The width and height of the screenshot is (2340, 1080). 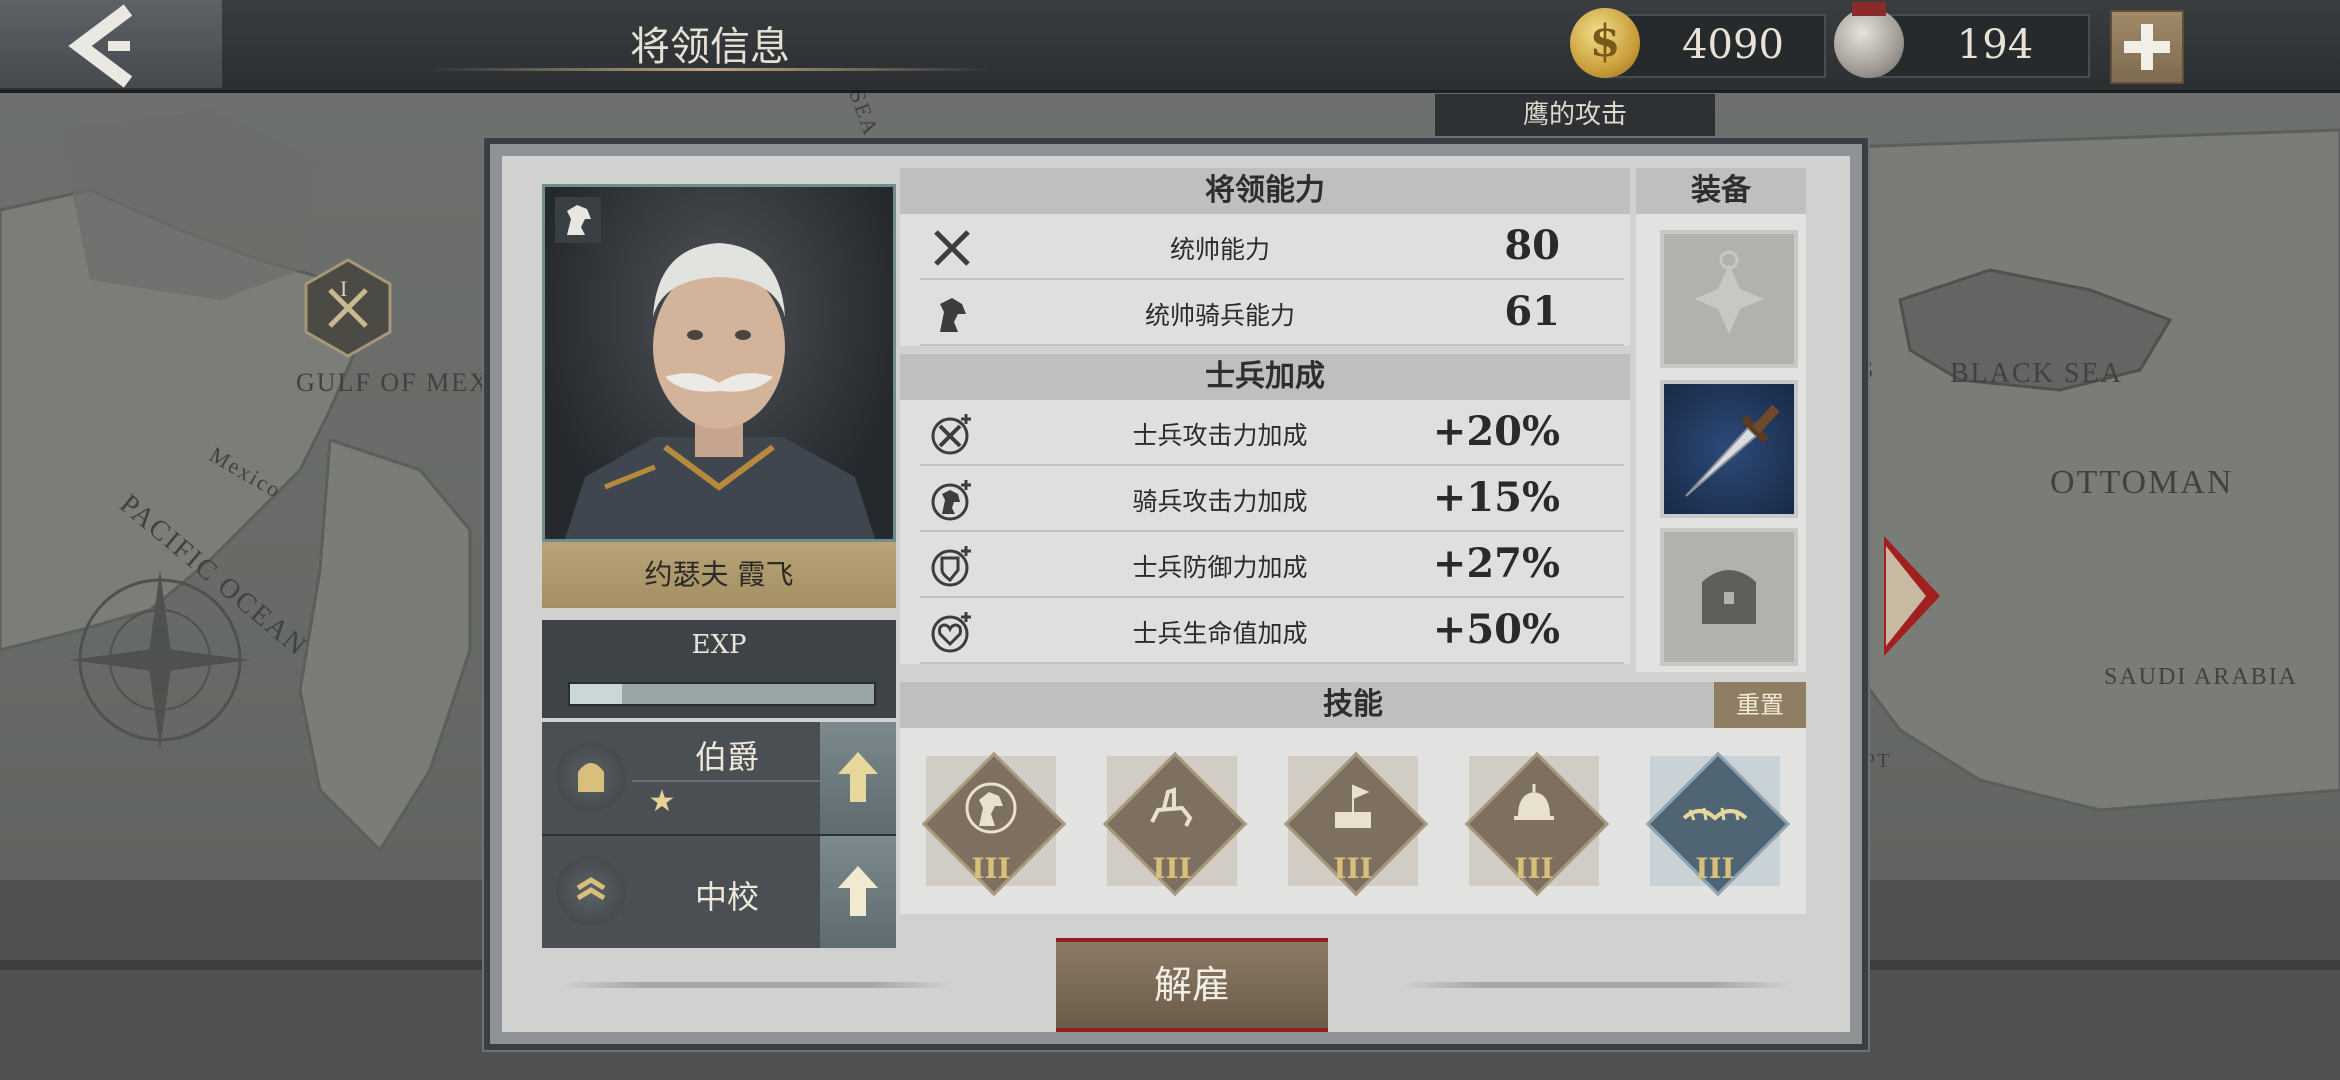 I want to click on noble-helmet-icon, so click(x=591, y=777).